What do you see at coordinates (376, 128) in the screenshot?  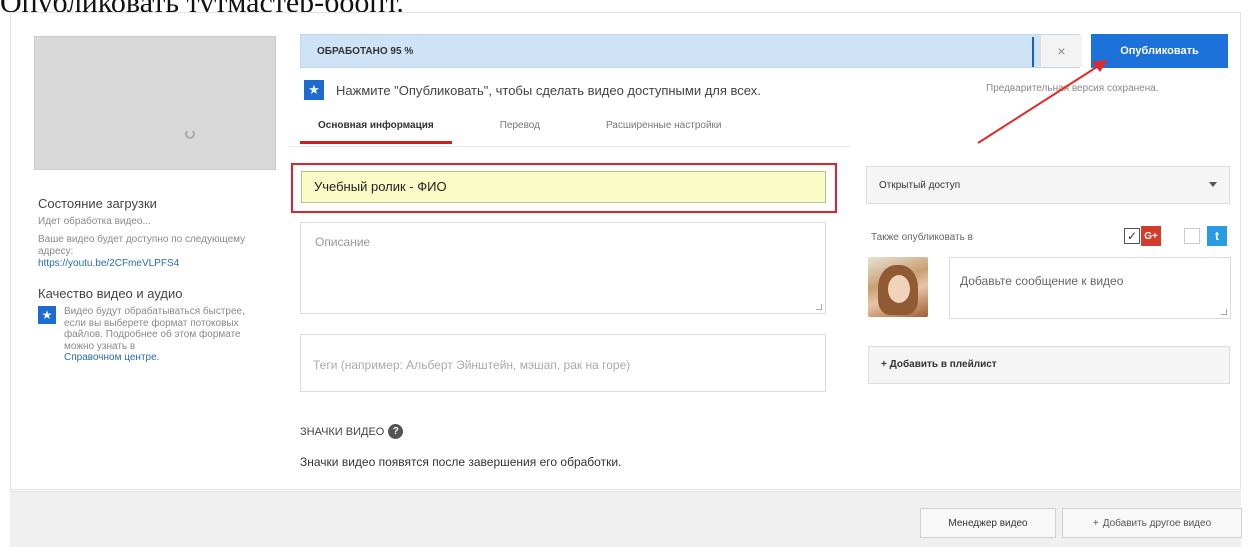 I see `tab-basic-info: Основная информация` at bounding box center [376, 128].